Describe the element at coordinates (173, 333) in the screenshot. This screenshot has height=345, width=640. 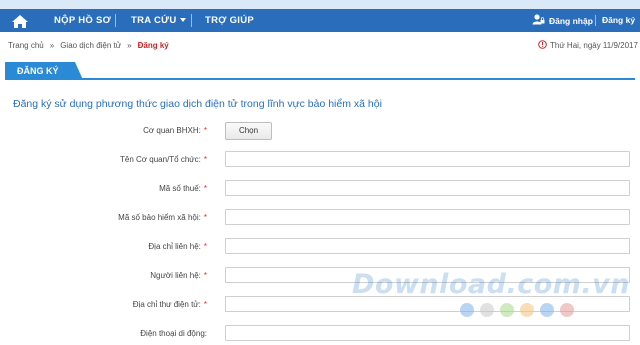
I see `field-label-dien-thoai: Điện thoại di động:` at that location.